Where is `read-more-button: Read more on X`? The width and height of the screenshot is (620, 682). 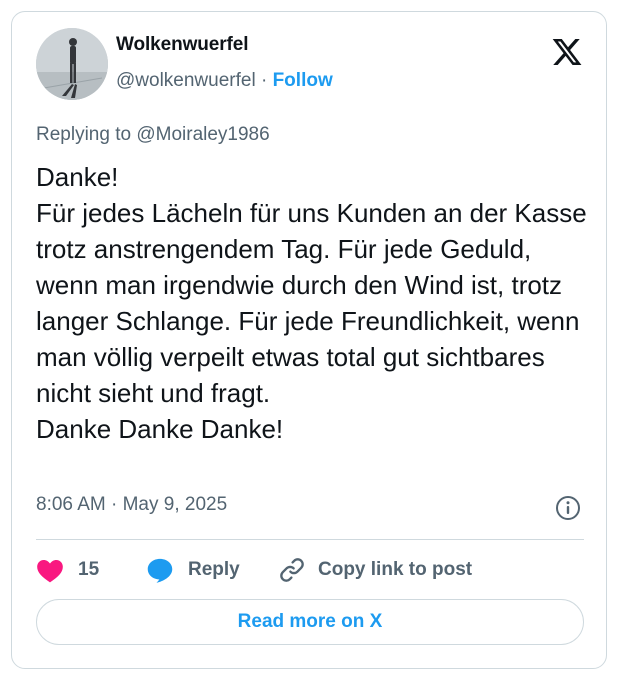
read-more-button: Read more on X is located at coordinates (310, 622).